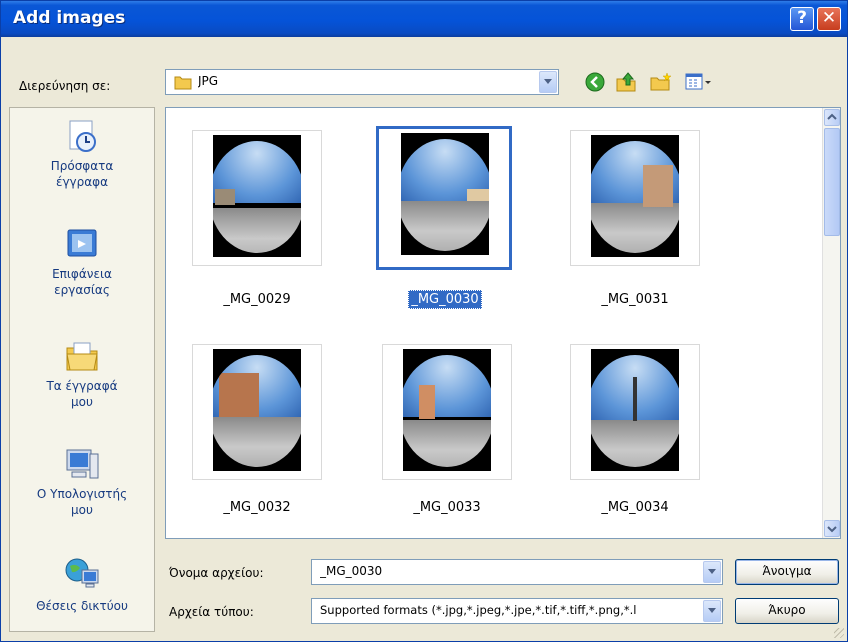 The width and height of the screenshot is (848, 642). What do you see at coordinates (362, 82) in the screenshot?
I see `lookin-combo: JPG` at bounding box center [362, 82].